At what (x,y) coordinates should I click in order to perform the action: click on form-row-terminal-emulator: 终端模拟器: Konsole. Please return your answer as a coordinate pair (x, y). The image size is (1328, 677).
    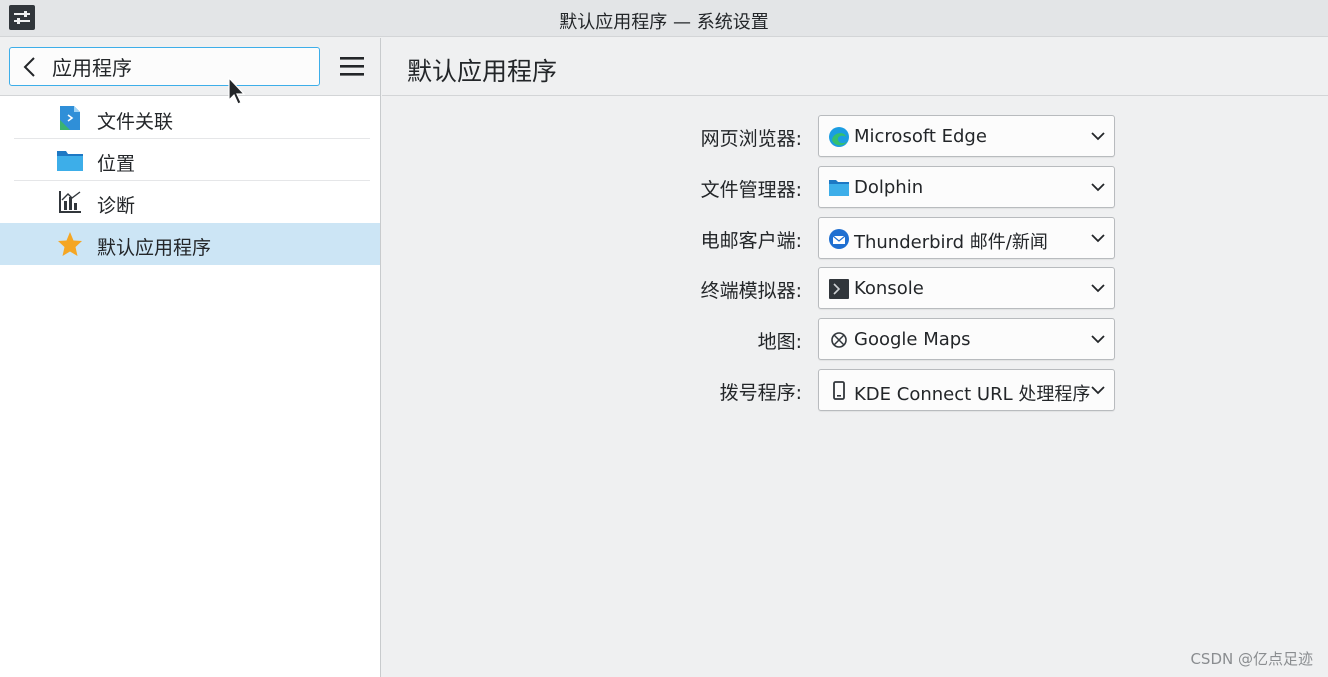
    Looking at the image, I should click on (855, 288).